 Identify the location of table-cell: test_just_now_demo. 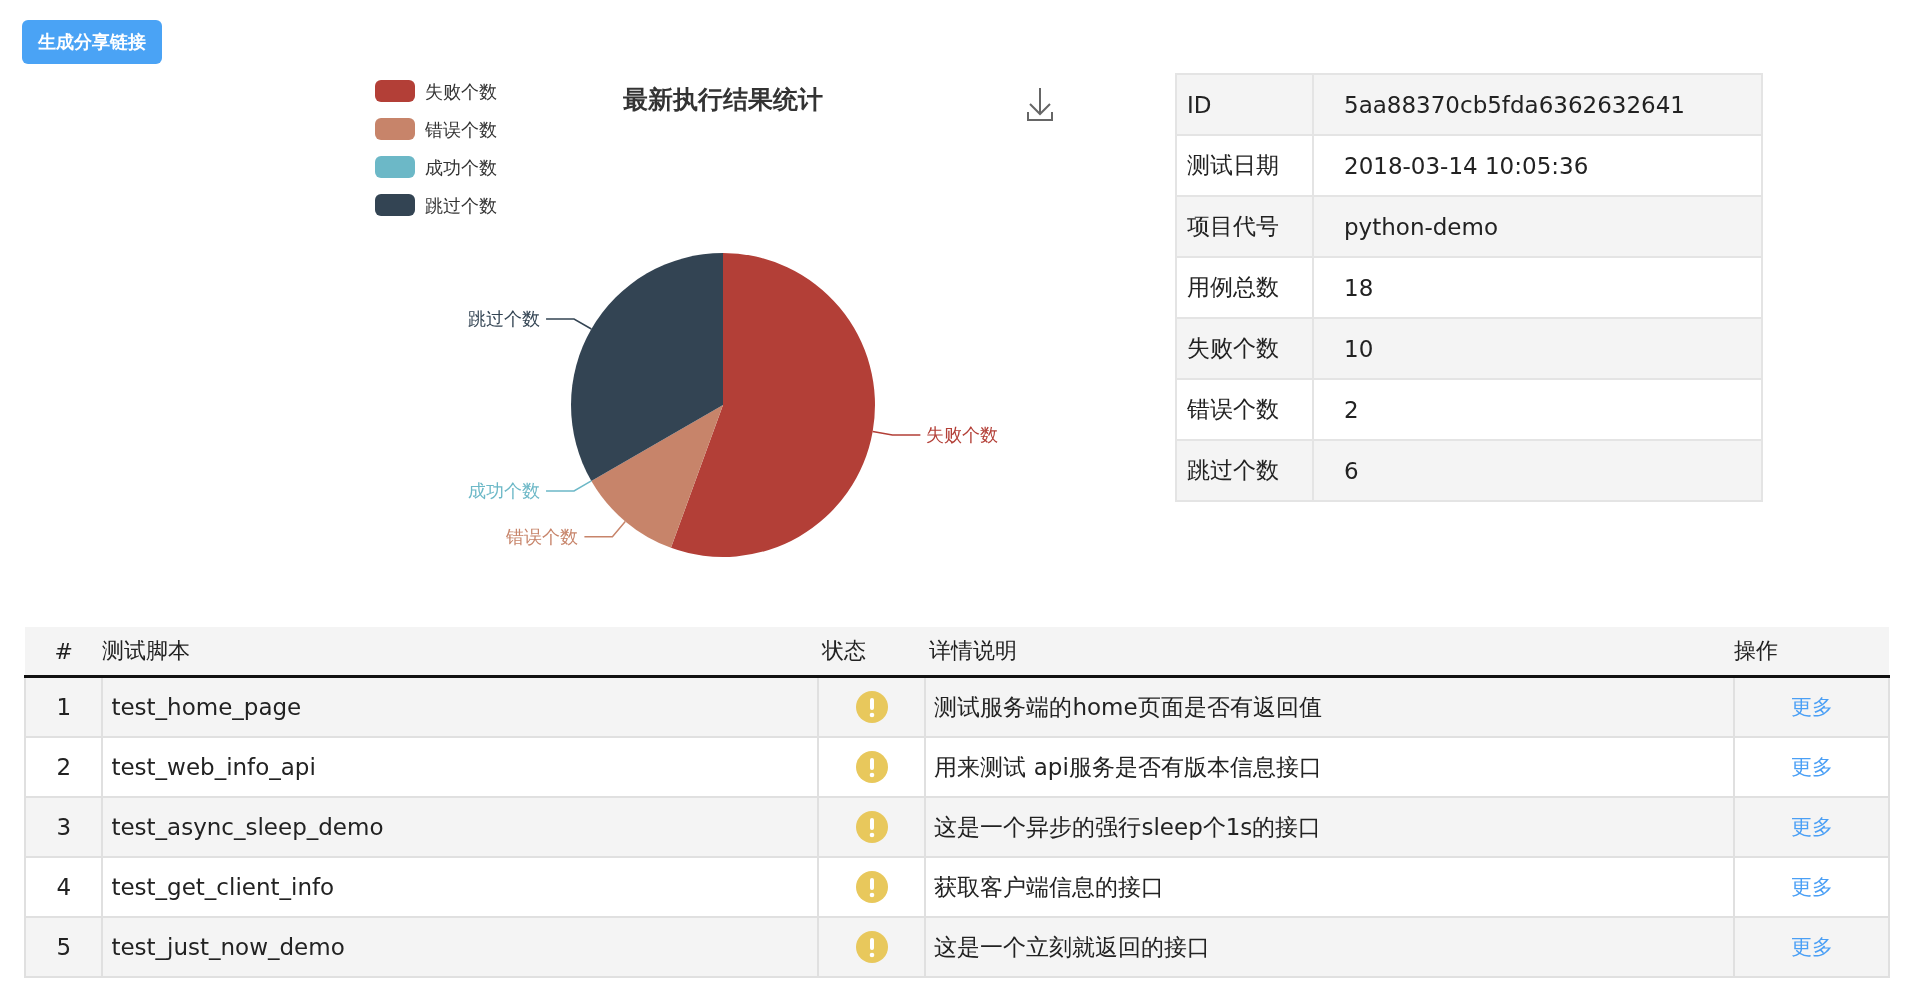
(460, 947).